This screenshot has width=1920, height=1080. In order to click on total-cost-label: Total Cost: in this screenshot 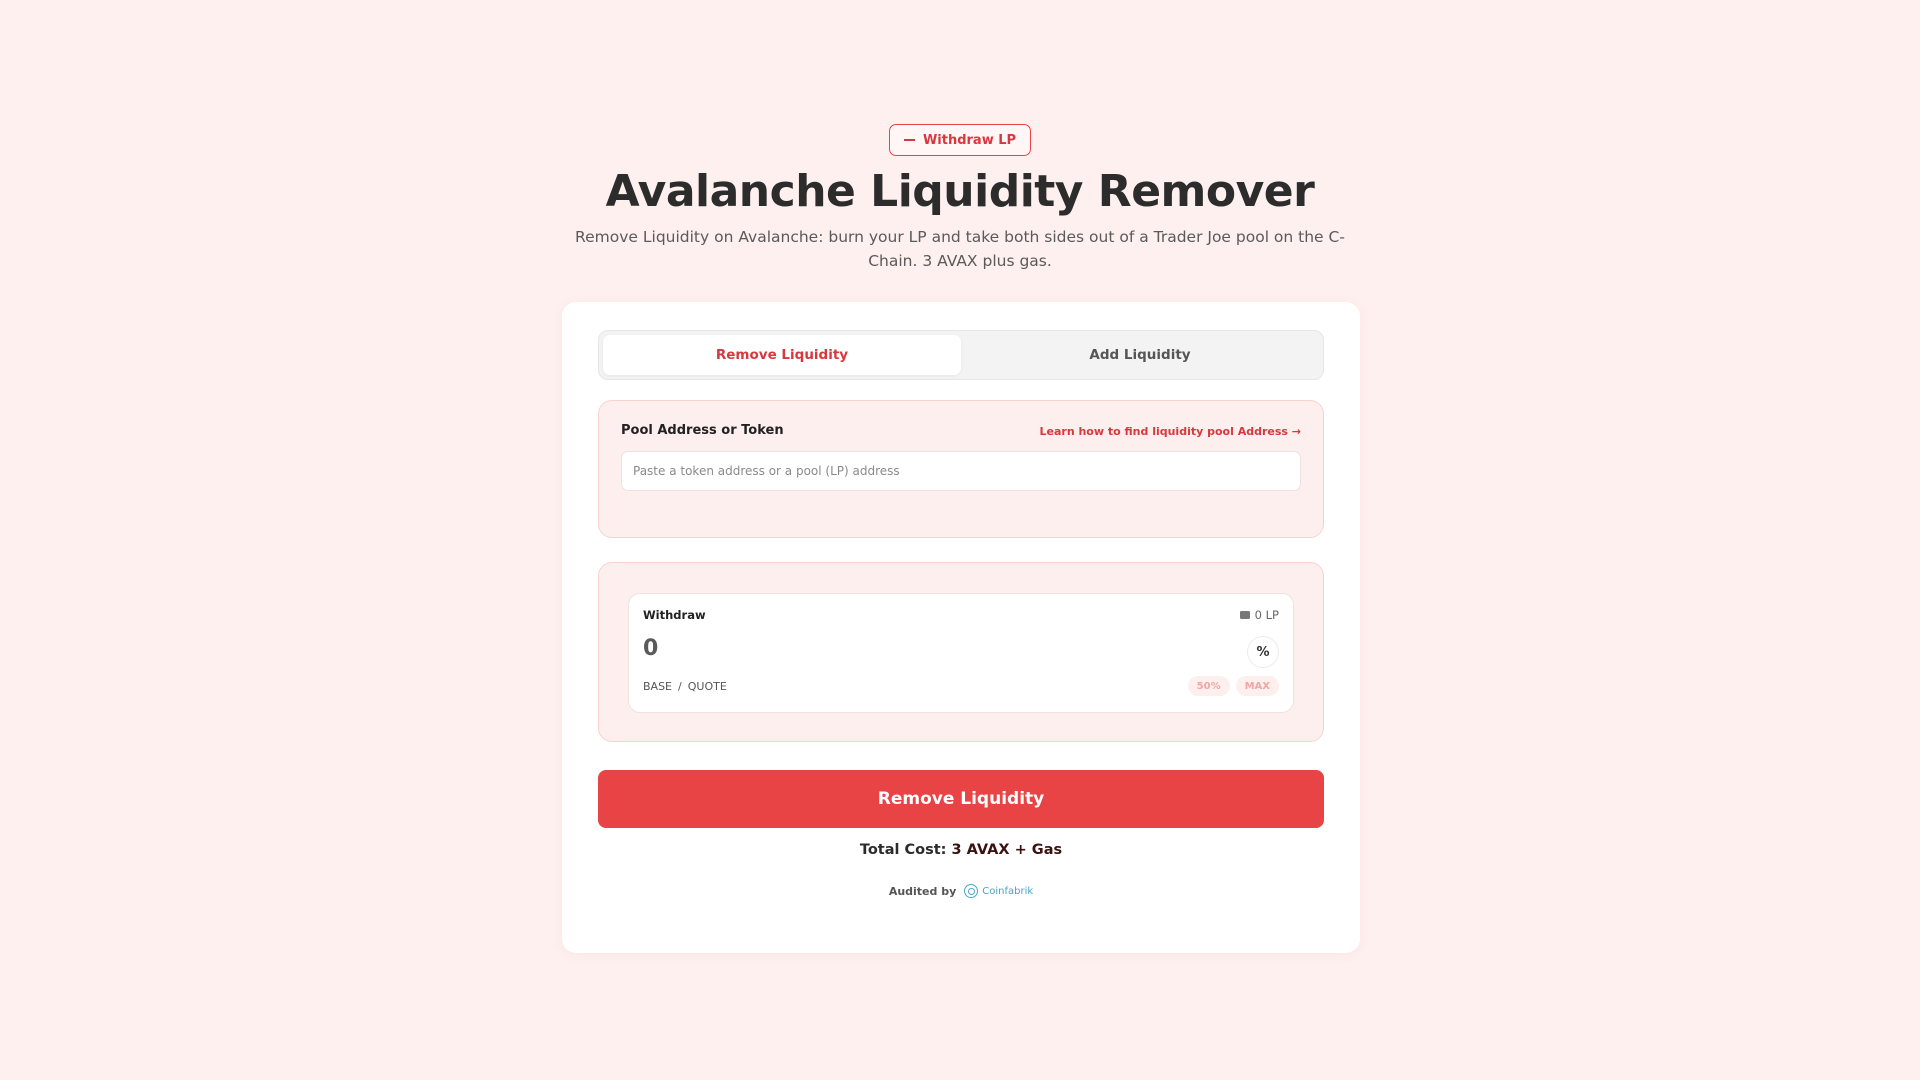, I will do `click(903, 850)`.